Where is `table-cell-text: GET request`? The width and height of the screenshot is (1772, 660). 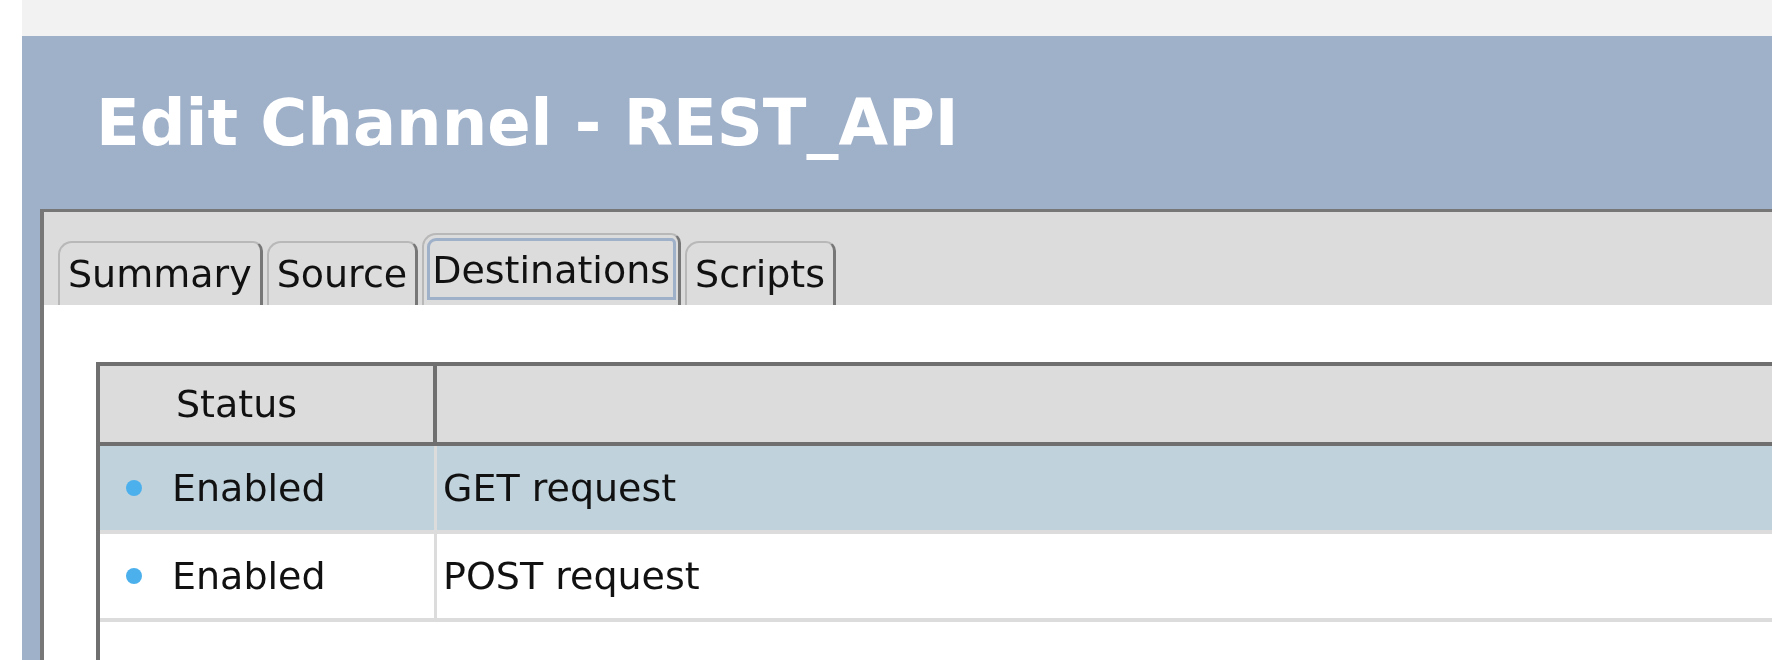
table-cell-text: GET request is located at coordinates (560, 488).